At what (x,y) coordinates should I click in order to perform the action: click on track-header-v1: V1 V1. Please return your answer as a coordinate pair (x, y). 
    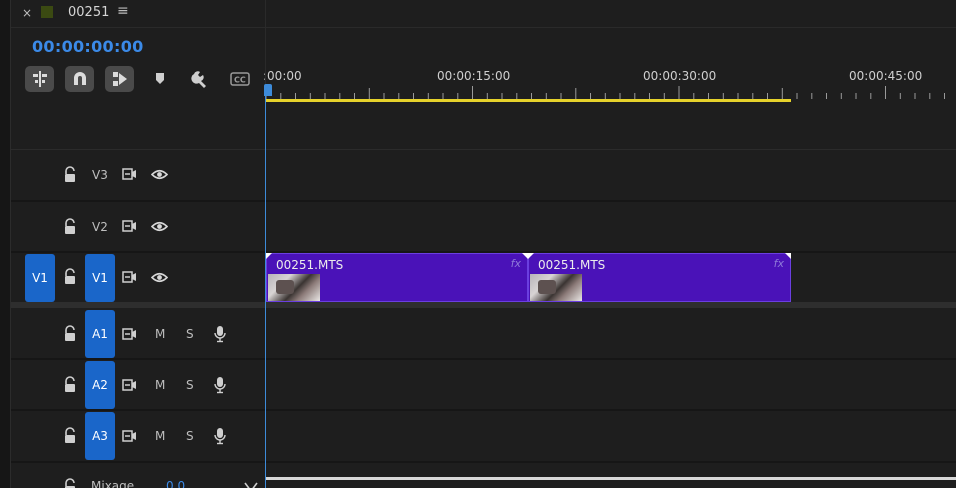
    Looking at the image, I should click on (132, 277).